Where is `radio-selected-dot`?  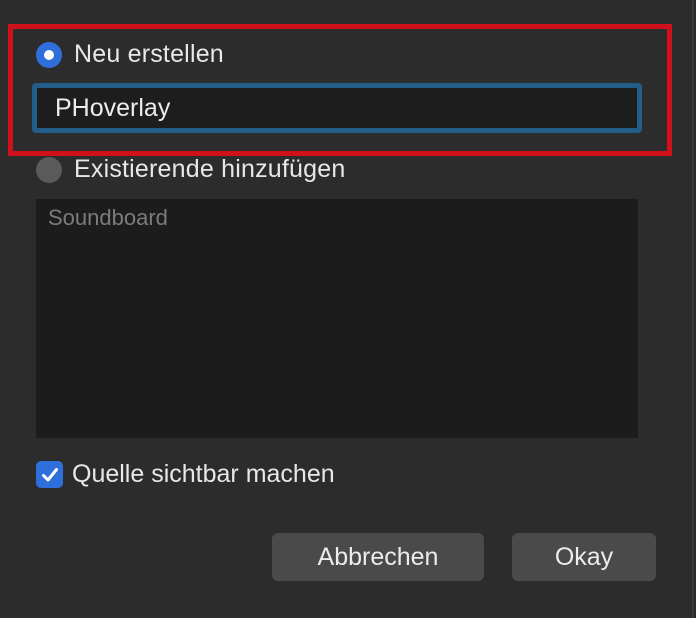 radio-selected-dot is located at coordinates (49, 54).